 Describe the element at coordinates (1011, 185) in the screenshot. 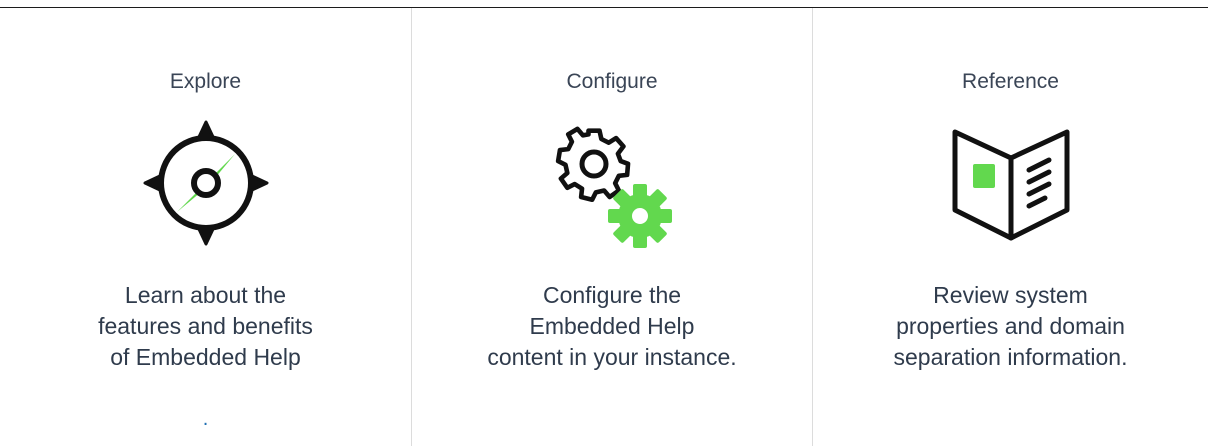

I see `open-book-icon` at that location.